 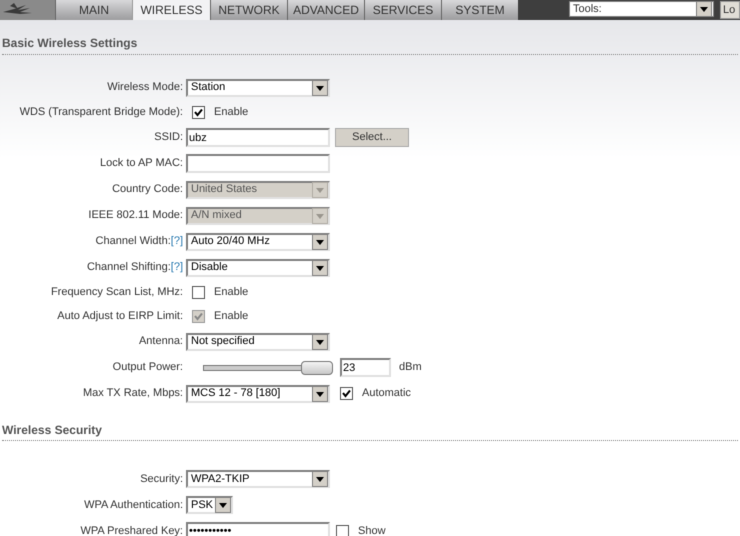 I want to click on input-field: 23, so click(x=365, y=367).